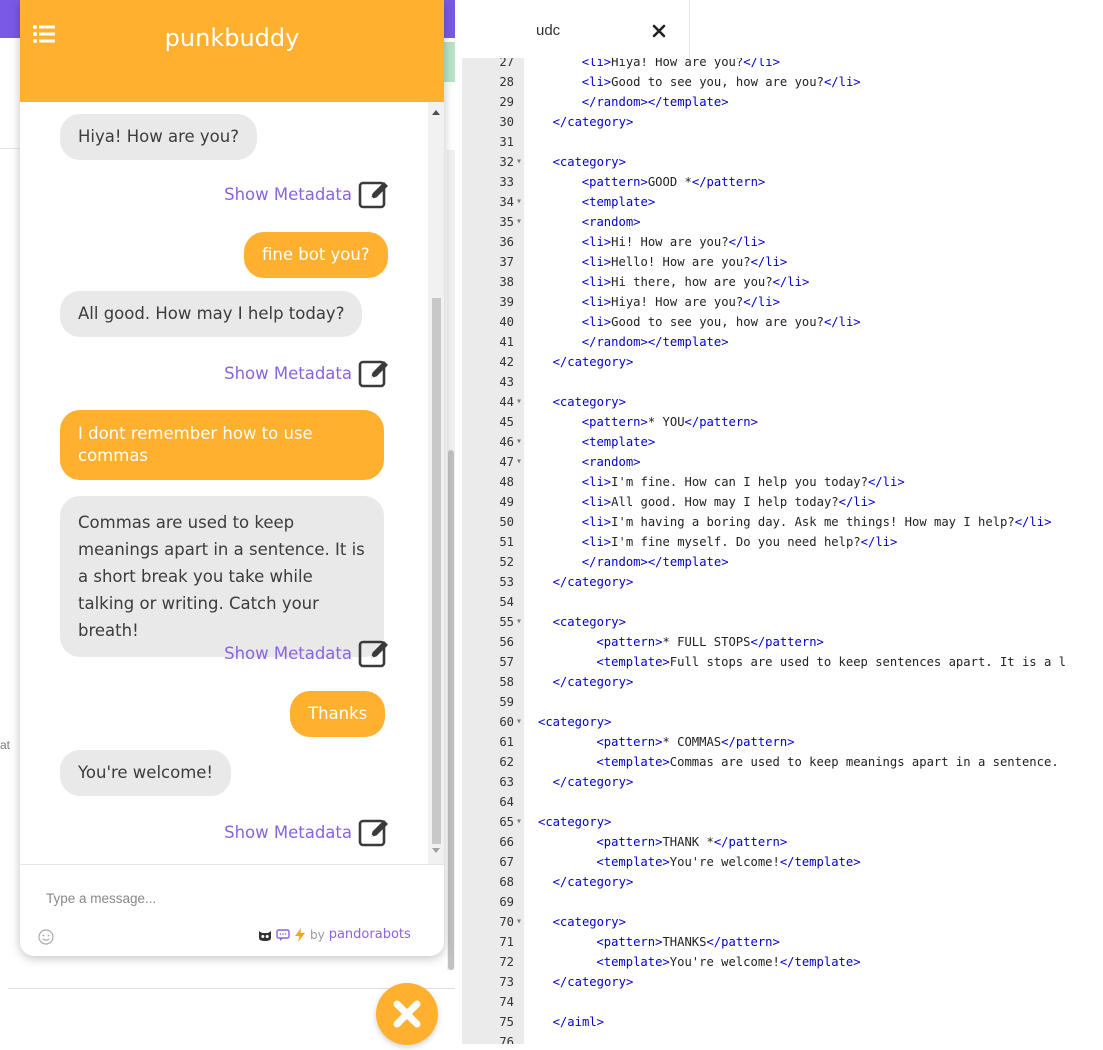 The height and width of the screenshot is (1050, 1103). I want to click on chat-scrollbar-thumb, so click(436, 571).